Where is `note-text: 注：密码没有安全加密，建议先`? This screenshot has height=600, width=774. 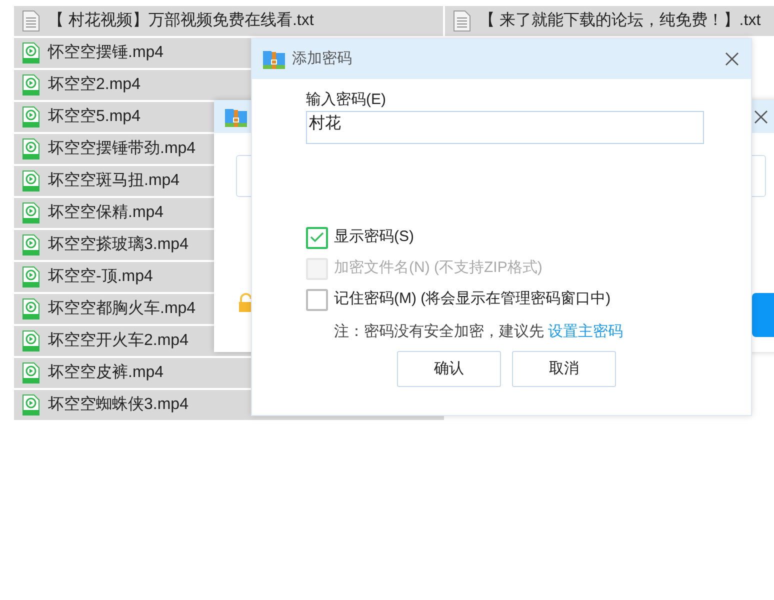 note-text: 注：密码没有安全加密，建议先 is located at coordinates (439, 332).